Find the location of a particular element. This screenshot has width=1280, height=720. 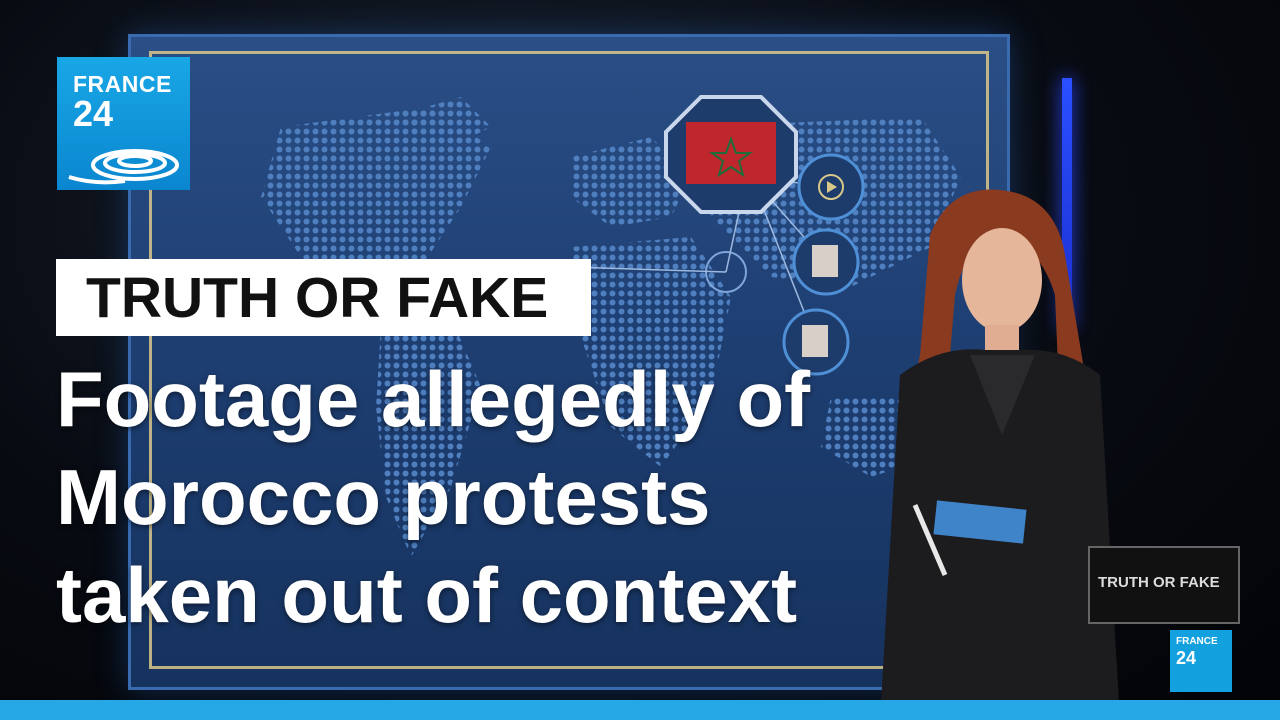

program-label: TRUTH OR FAKE is located at coordinates (317, 298).